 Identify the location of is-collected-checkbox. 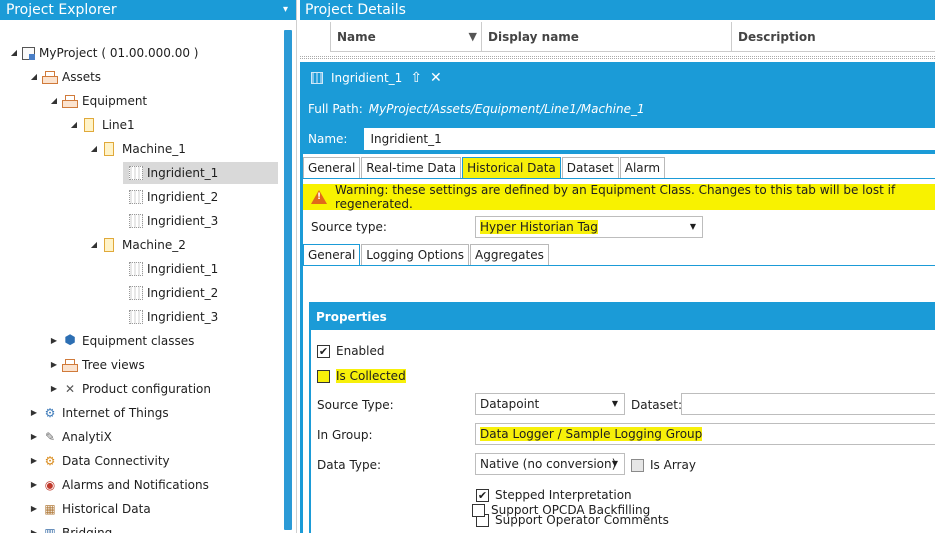
(323, 376).